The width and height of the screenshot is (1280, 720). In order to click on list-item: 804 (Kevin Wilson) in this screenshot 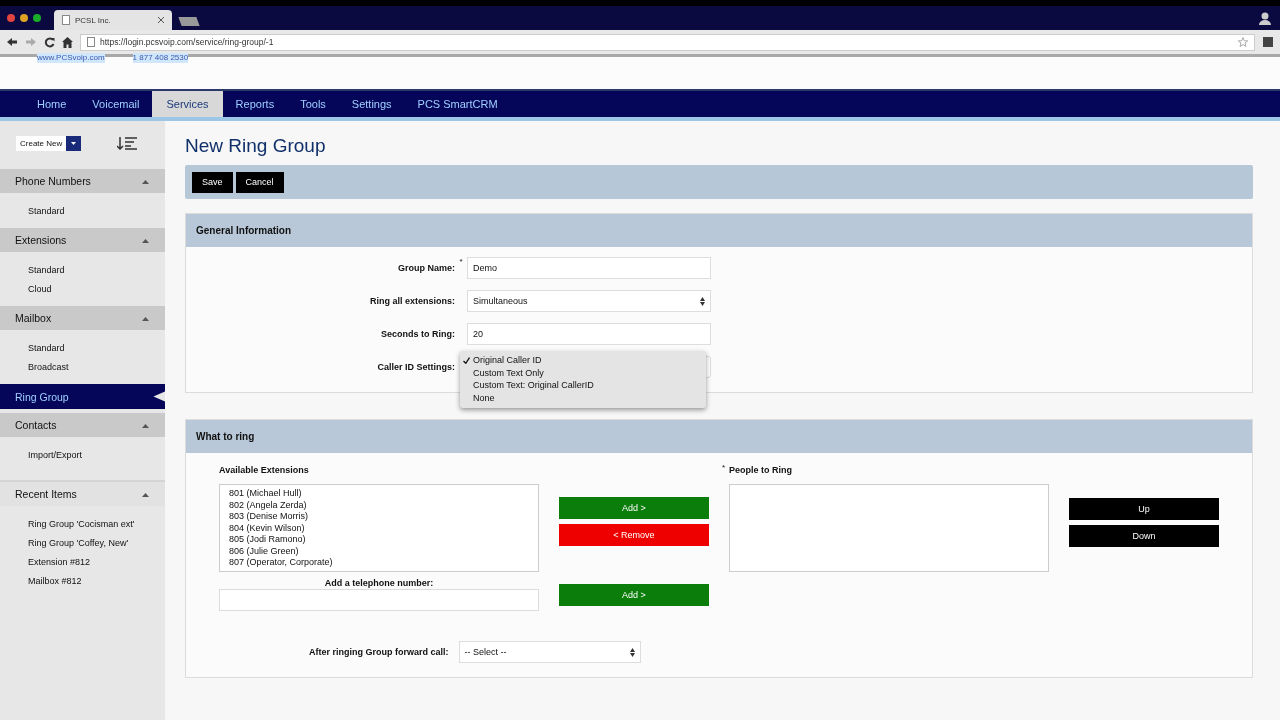, I will do `click(379, 528)`.